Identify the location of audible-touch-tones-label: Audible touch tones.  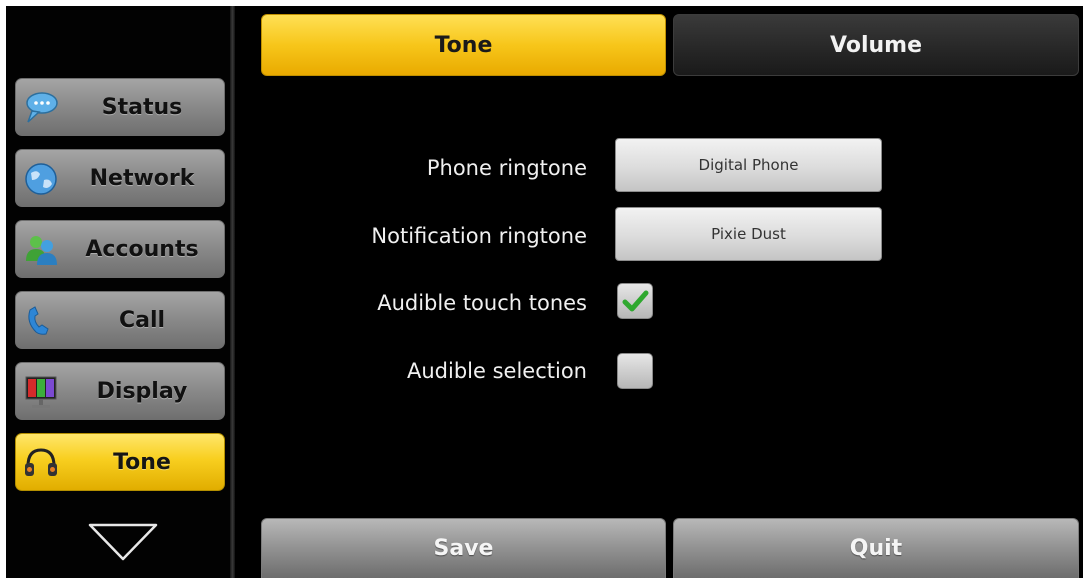
(482, 303).